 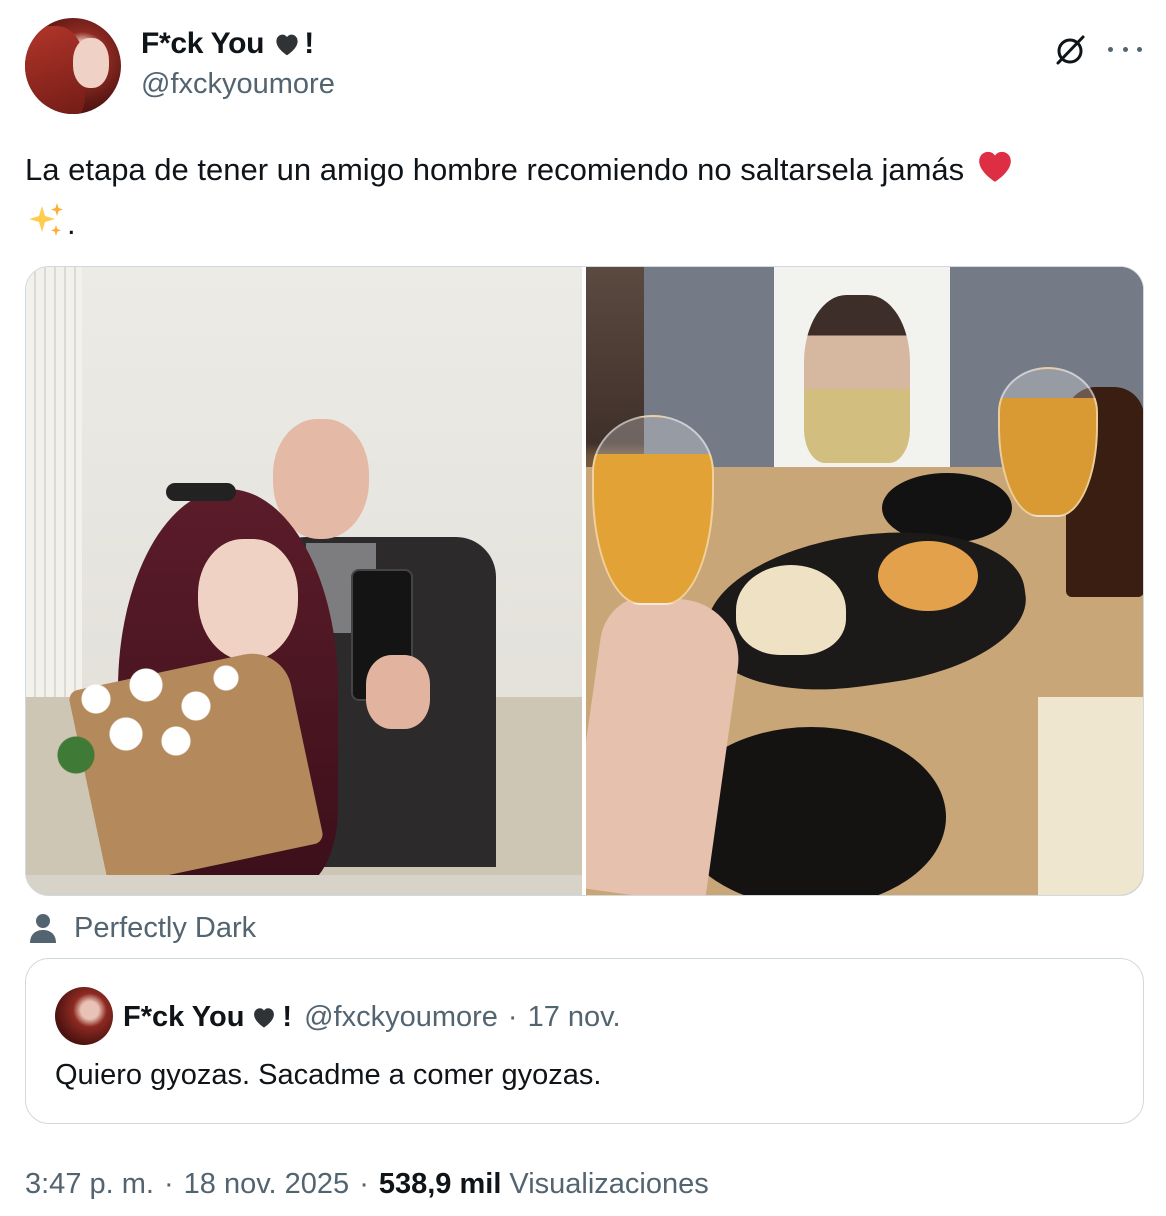 I want to click on views-count: 538,9 mil, so click(x=440, y=1183).